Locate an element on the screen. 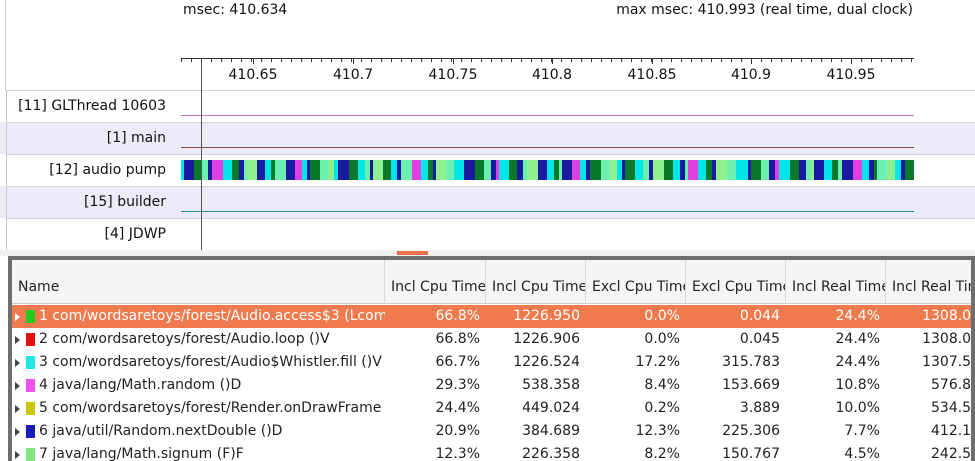  cell-c1: 12.3% is located at coordinates (457, 453).